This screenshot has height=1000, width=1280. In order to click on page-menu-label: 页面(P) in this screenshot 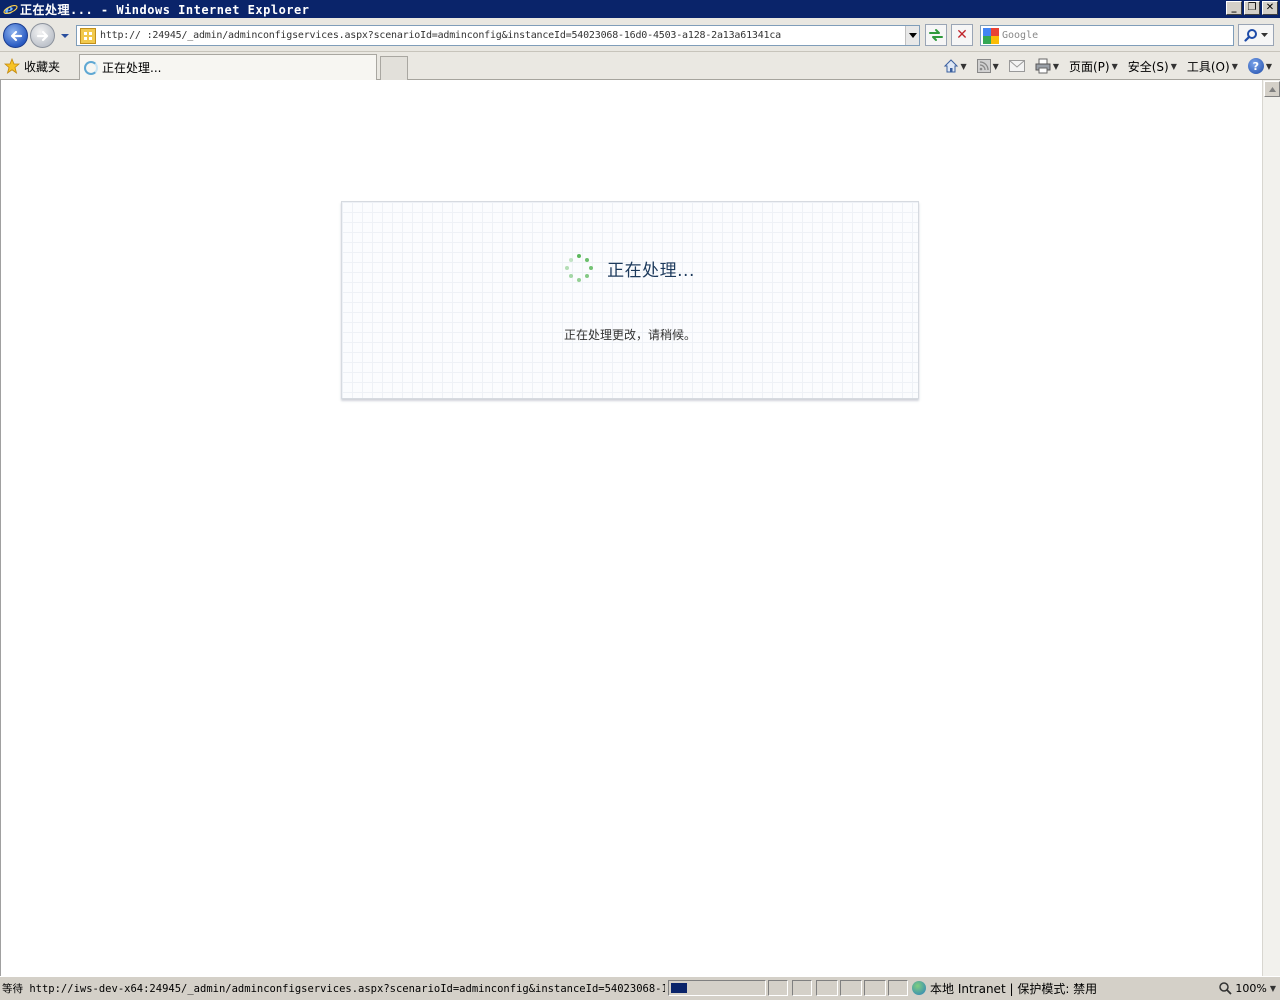, I will do `click(1089, 66)`.